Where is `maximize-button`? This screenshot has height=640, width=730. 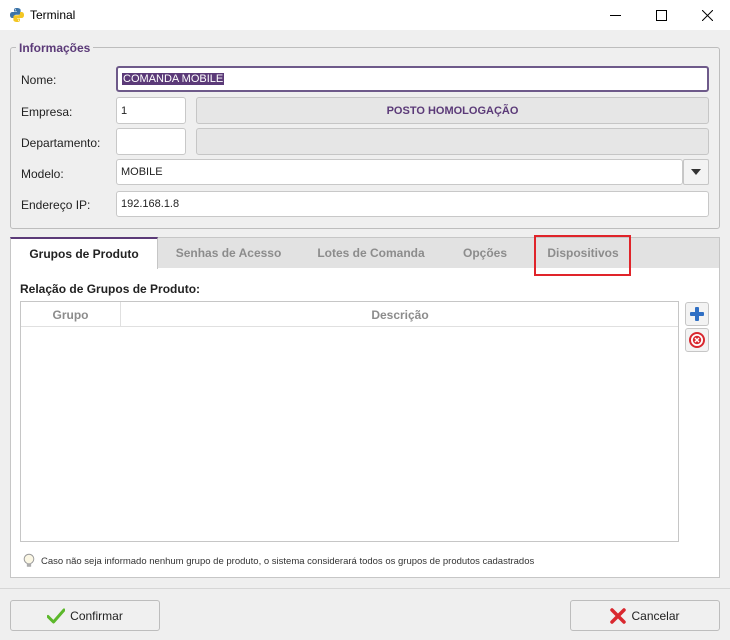 maximize-button is located at coordinates (661, 15).